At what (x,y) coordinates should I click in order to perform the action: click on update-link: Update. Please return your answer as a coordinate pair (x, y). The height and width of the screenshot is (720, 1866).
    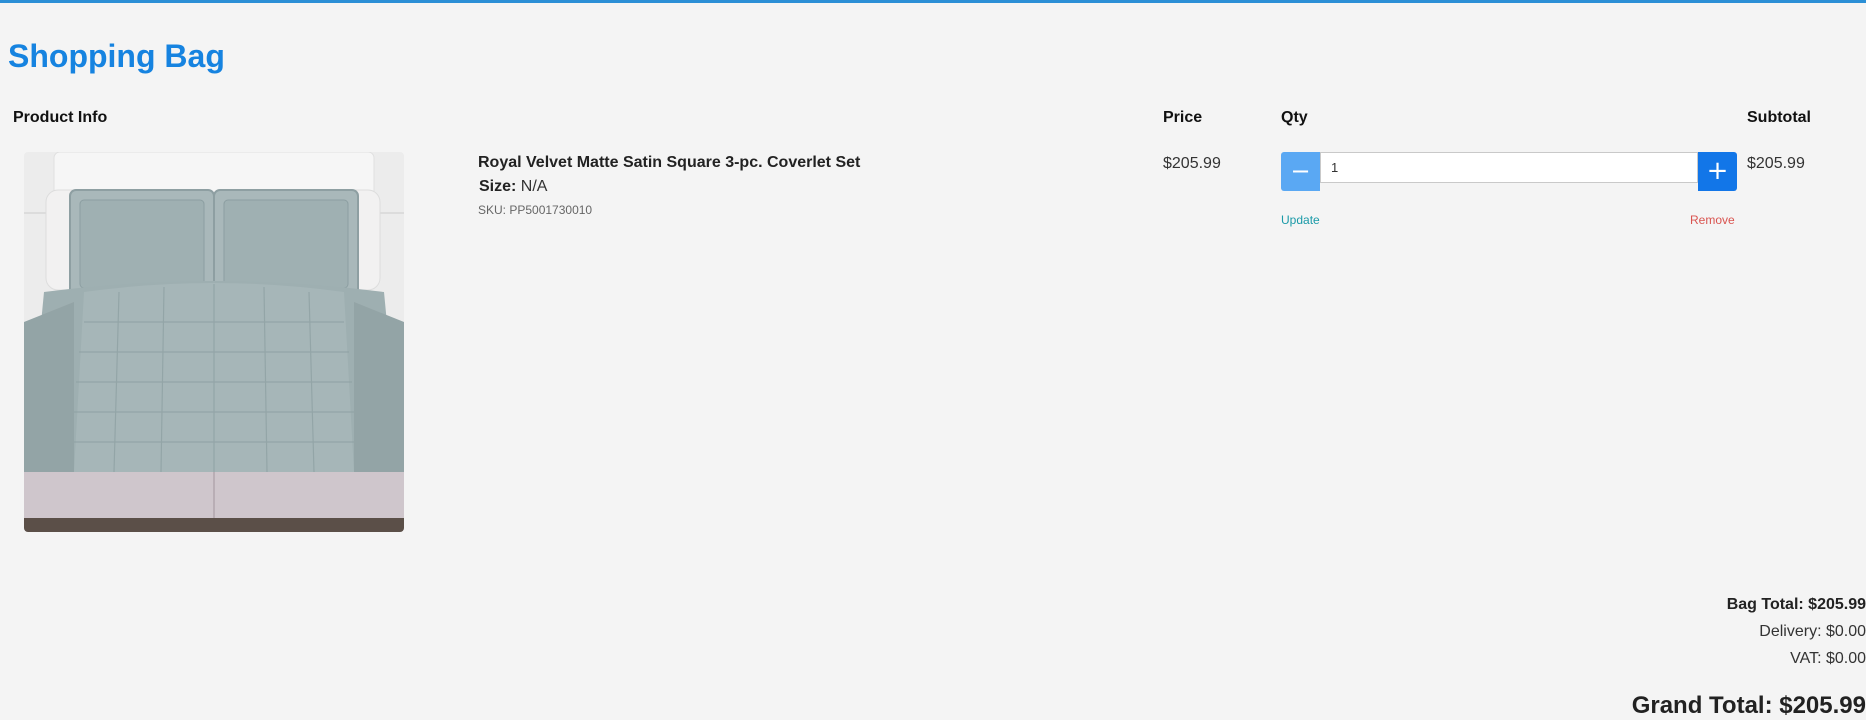
    Looking at the image, I should click on (1300, 220).